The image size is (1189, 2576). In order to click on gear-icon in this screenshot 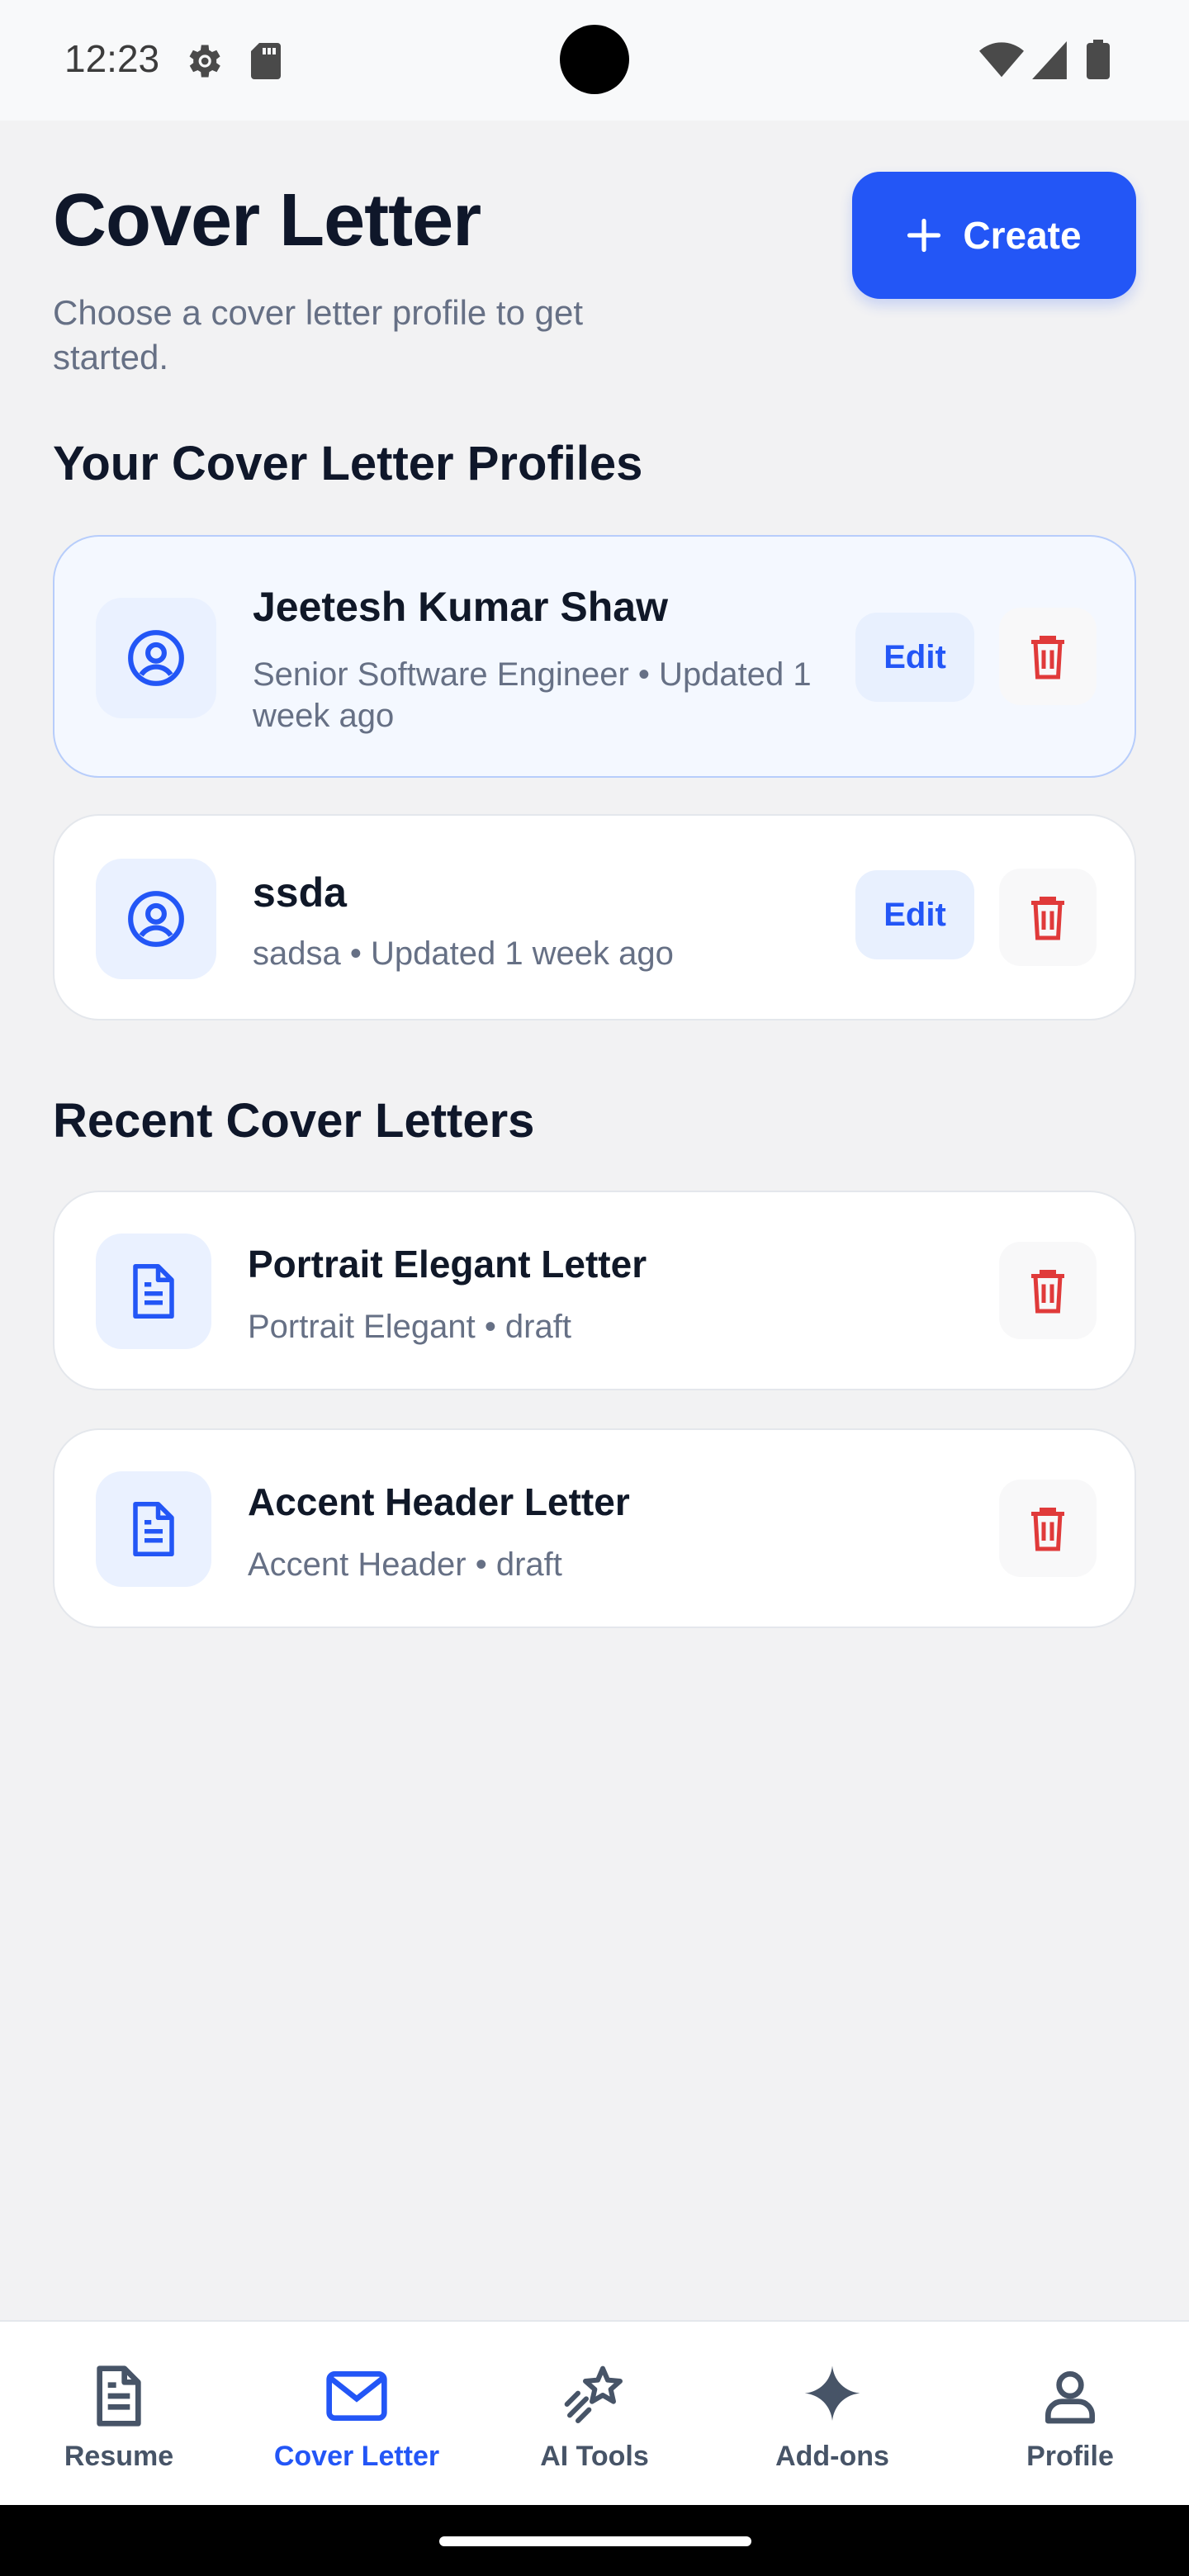, I will do `click(204, 61)`.